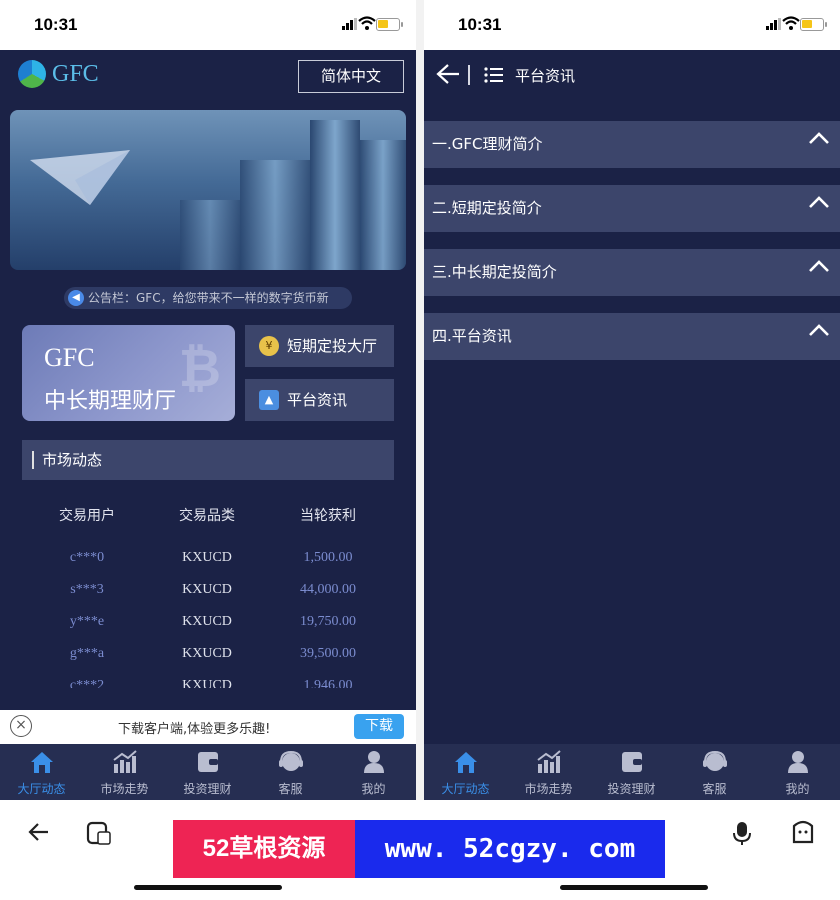  Describe the element at coordinates (208, 77) in the screenshot. I see `top-bar: GFC 简体中文` at that location.